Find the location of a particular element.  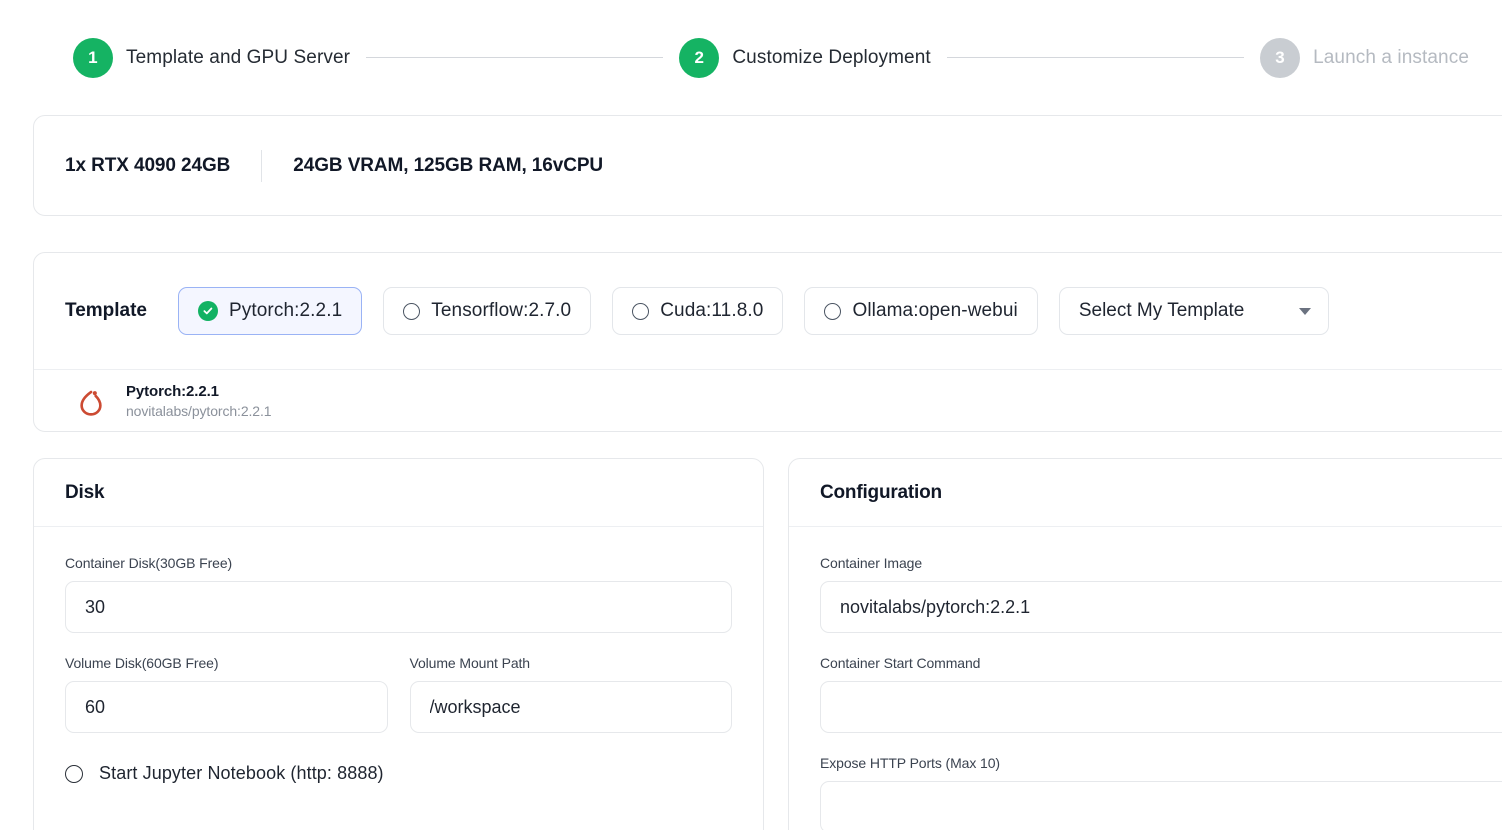

select-my-template-dropdown: Select My Template is located at coordinates (1193, 311).